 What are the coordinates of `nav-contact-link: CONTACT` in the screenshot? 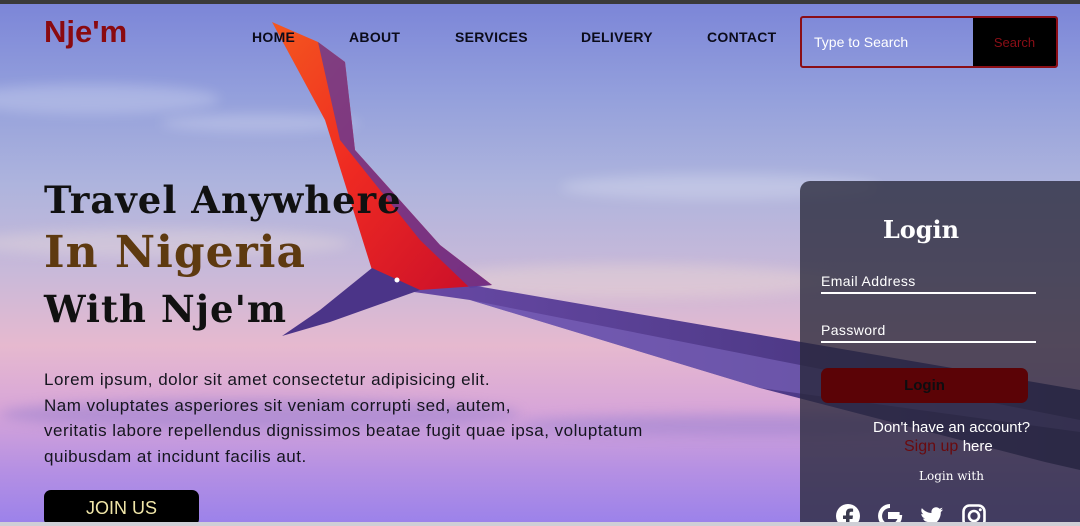 It's located at (742, 37).